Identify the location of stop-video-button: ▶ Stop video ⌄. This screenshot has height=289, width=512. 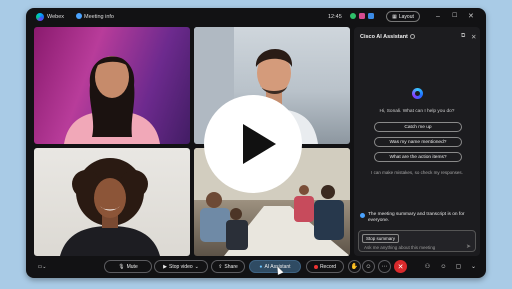
(181, 266).